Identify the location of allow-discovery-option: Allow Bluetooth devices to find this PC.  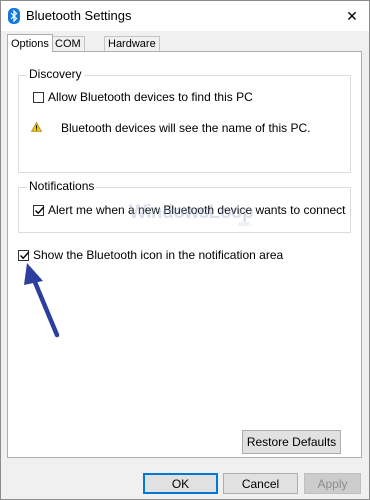
(143, 97).